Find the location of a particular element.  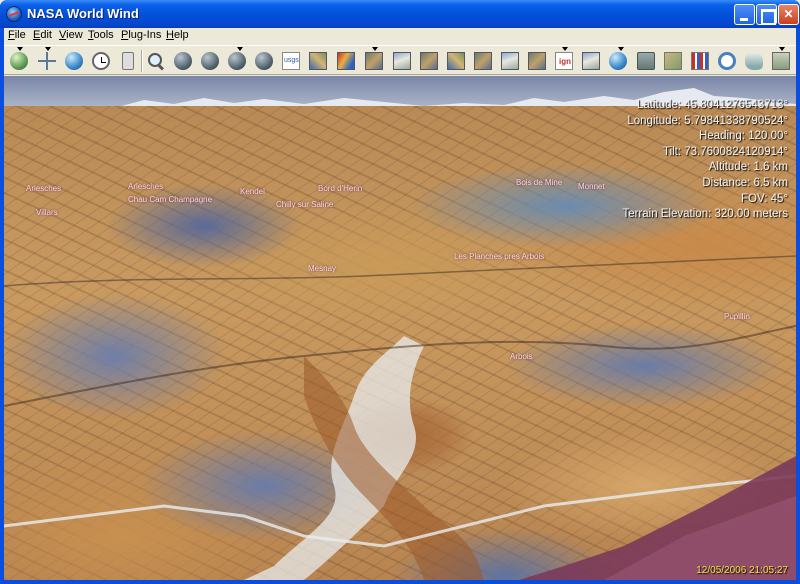

toolbar is located at coordinates (400, 60).